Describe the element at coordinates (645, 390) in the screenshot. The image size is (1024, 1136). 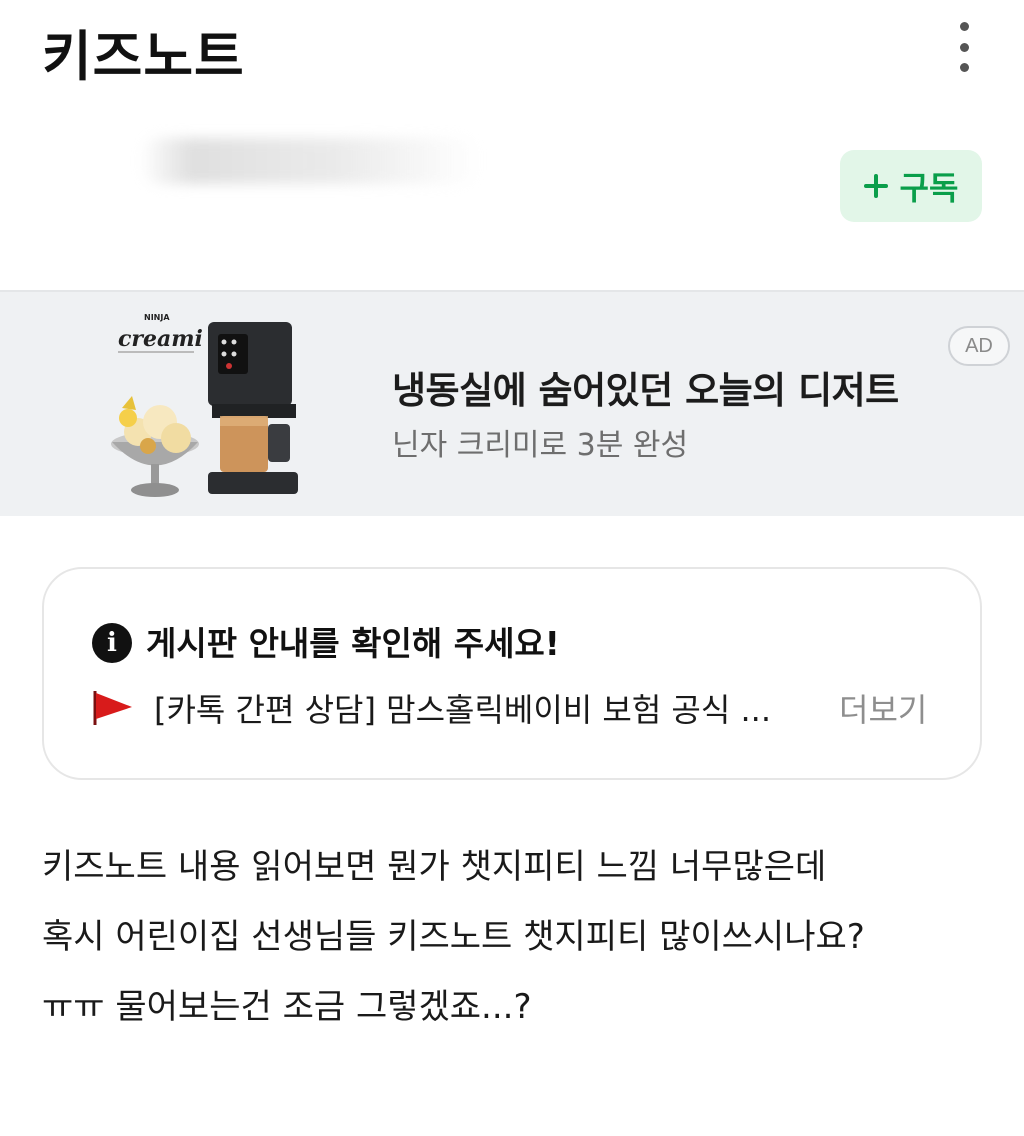
I see `ad-headline: 냉동실에 숨어있던 오늘의 디저트` at that location.